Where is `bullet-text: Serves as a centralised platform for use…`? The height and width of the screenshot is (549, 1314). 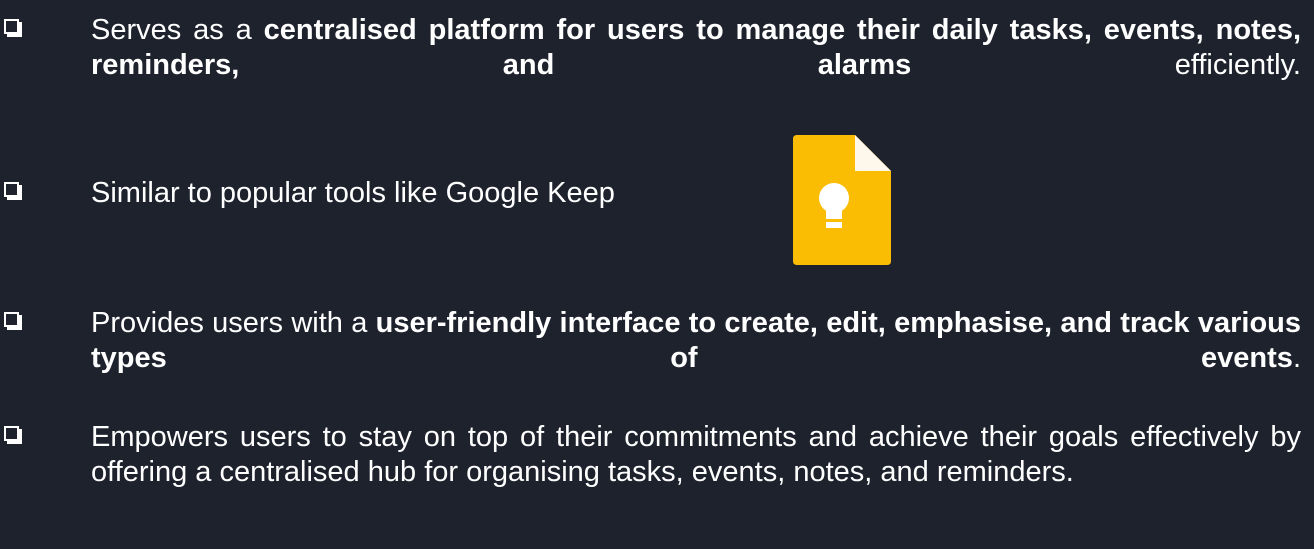 bullet-text: Serves as a centralised platform for use… is located at coordinates (696, 48).